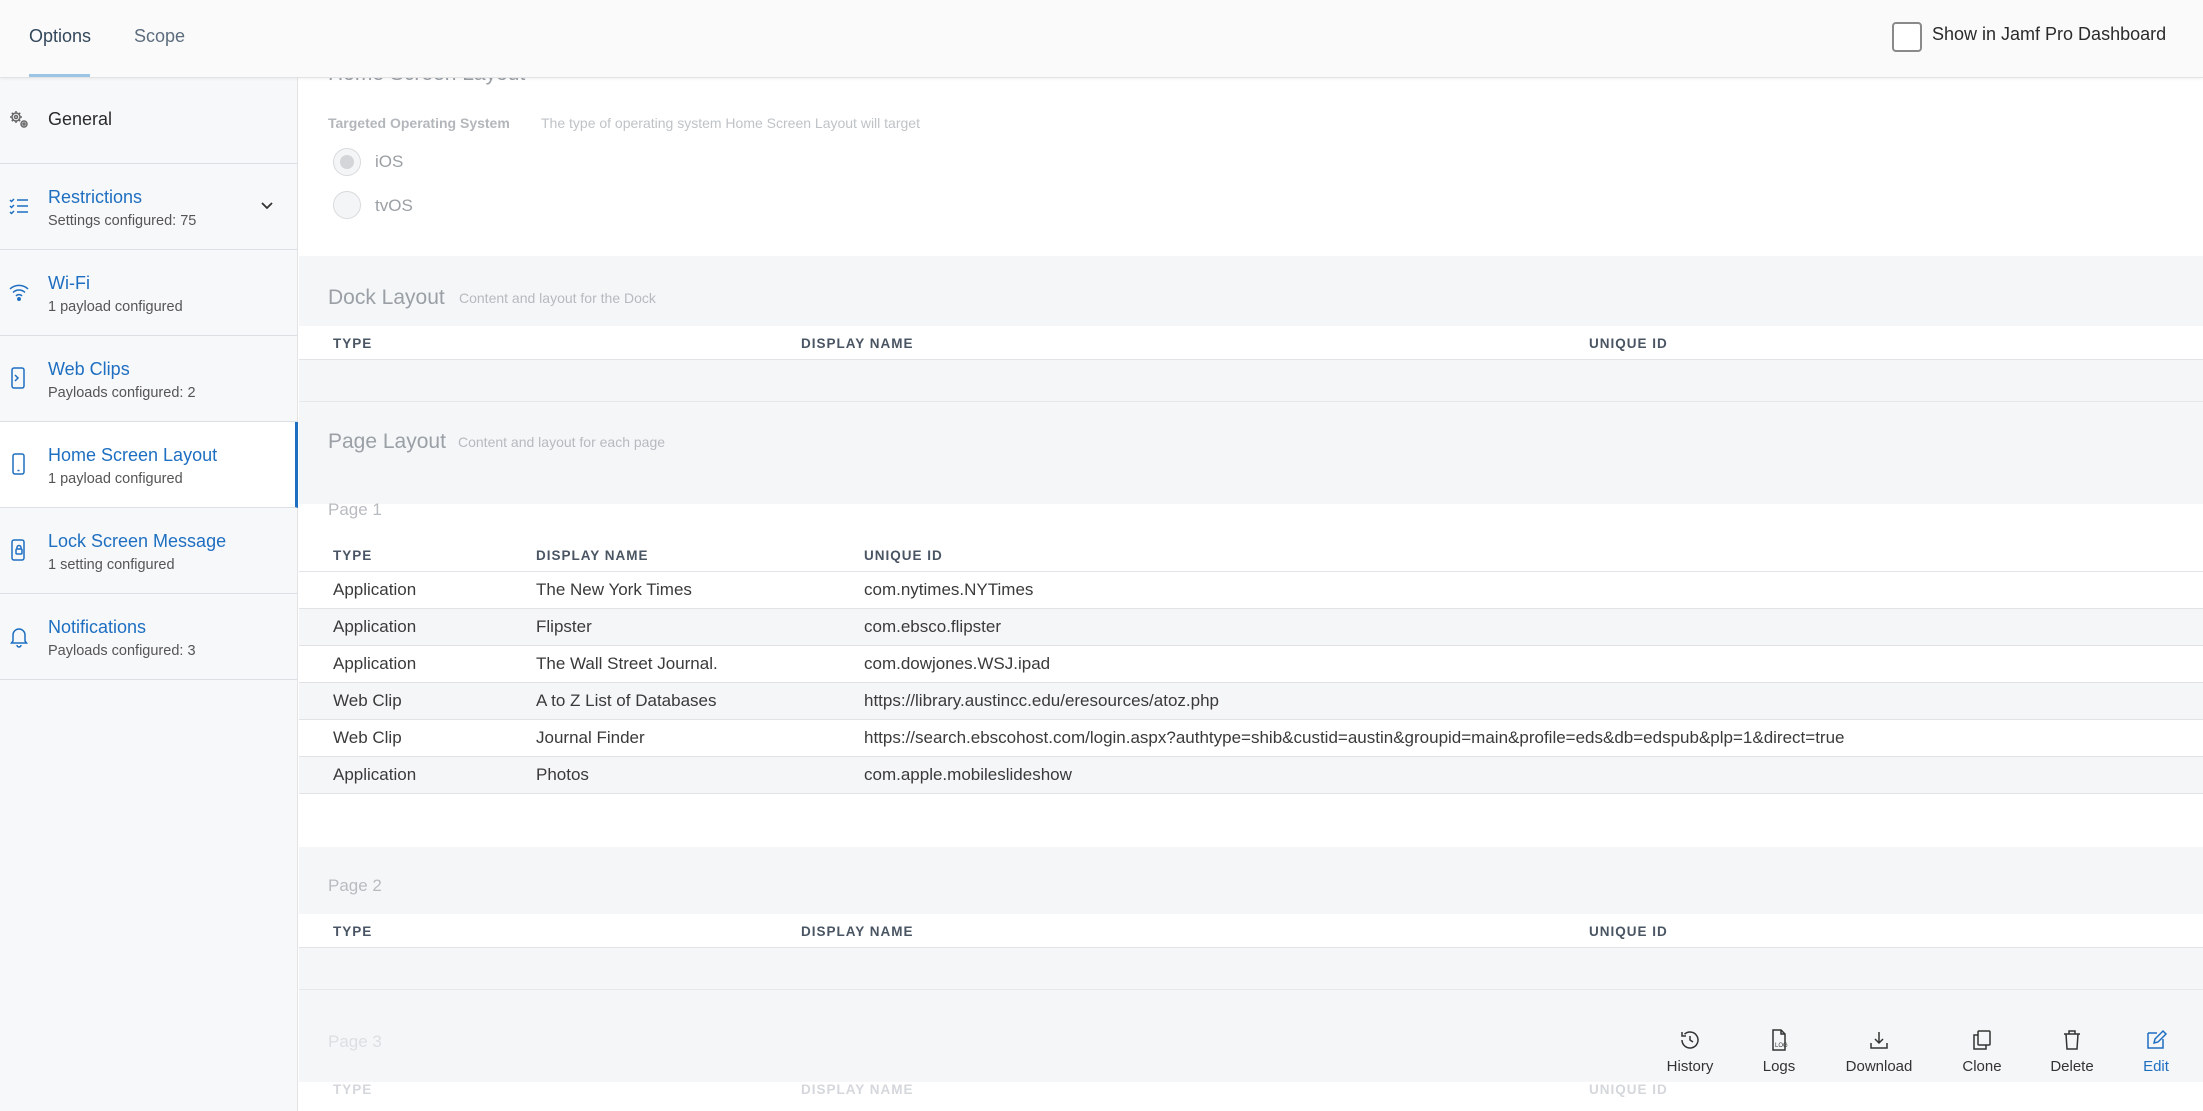 This screenshot has width=2203, height=1111. I want to click on download-label: Download, so click(1879, 1066).